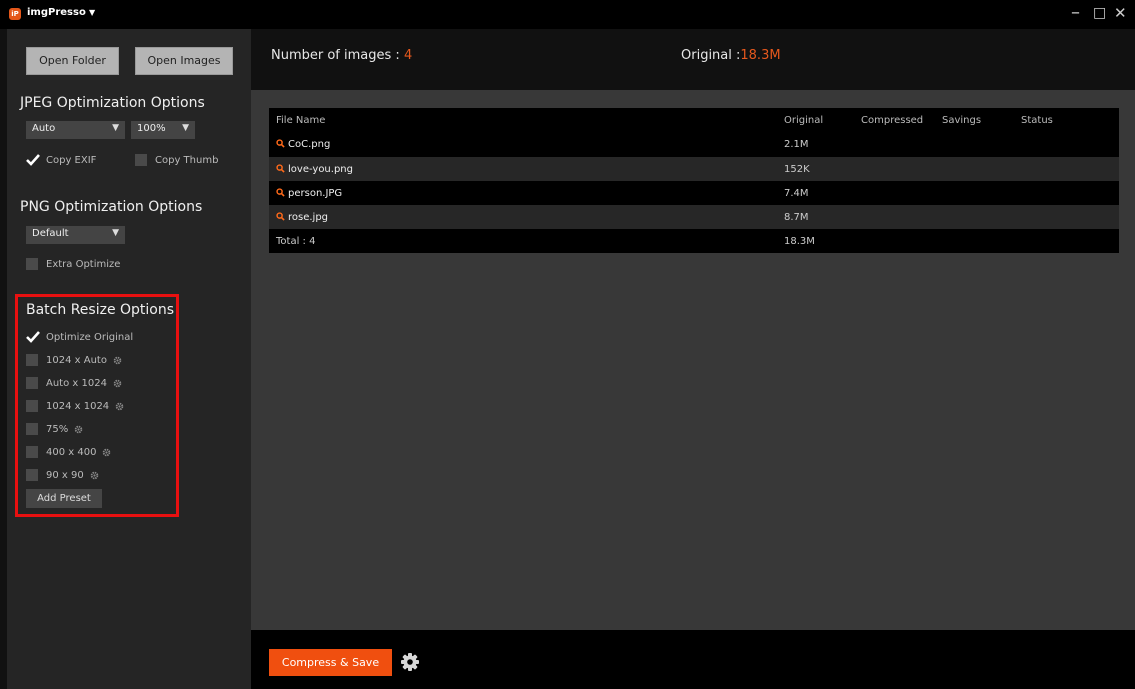 This screenshot has height=689, width=1135. I want to click on table-total-row: Total : 4 18.3M, so click(694, 241).